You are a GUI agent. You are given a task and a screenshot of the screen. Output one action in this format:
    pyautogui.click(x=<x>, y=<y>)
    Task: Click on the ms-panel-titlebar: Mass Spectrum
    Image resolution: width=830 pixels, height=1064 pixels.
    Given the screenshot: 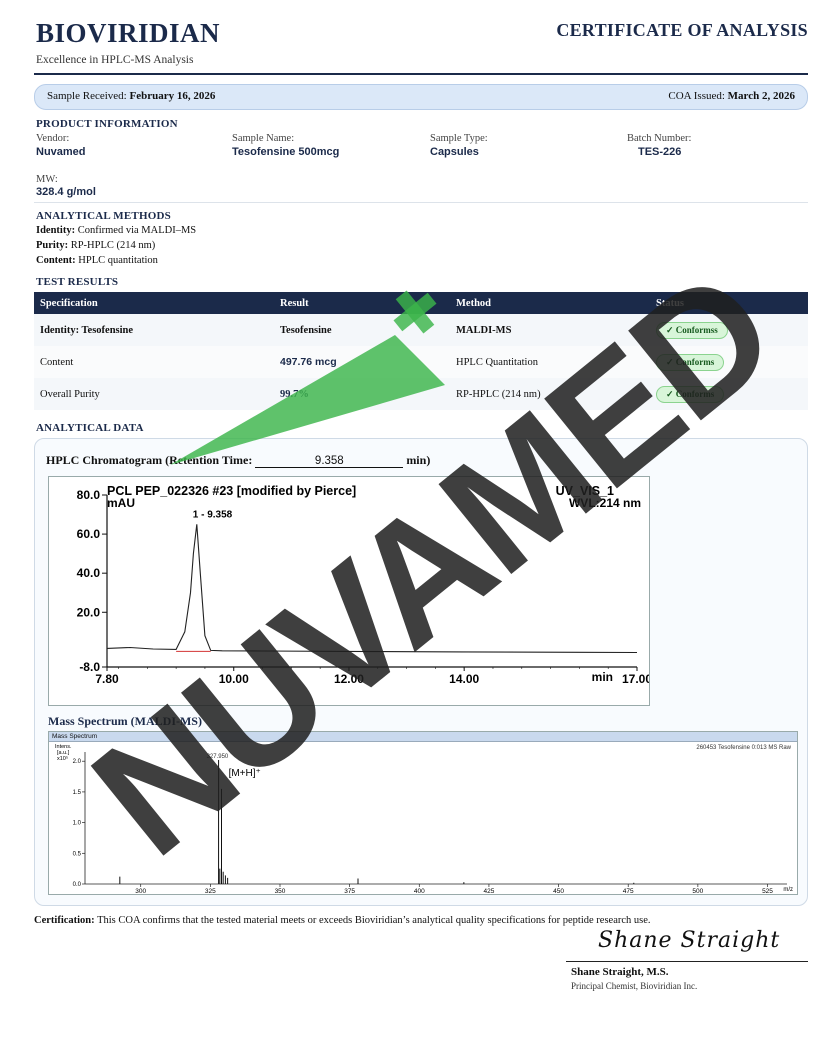 What is the action you would take?
    pyautogui.click(x=423, y=737)
    